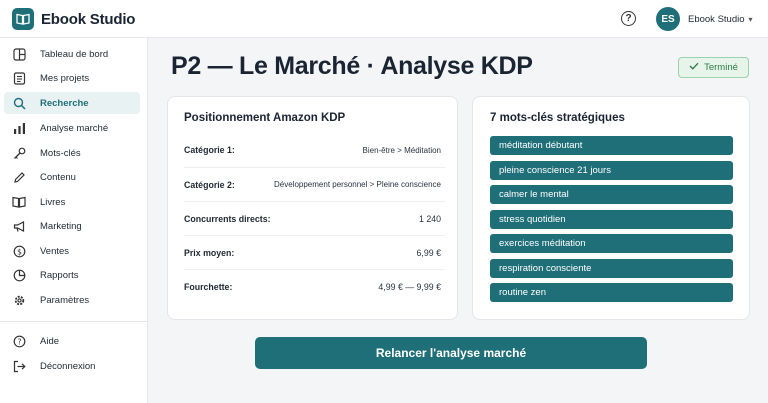 The image size is (768, 403). I want to click on keywords-title: 7 mots-clés stratégiques, so click(557, 118).